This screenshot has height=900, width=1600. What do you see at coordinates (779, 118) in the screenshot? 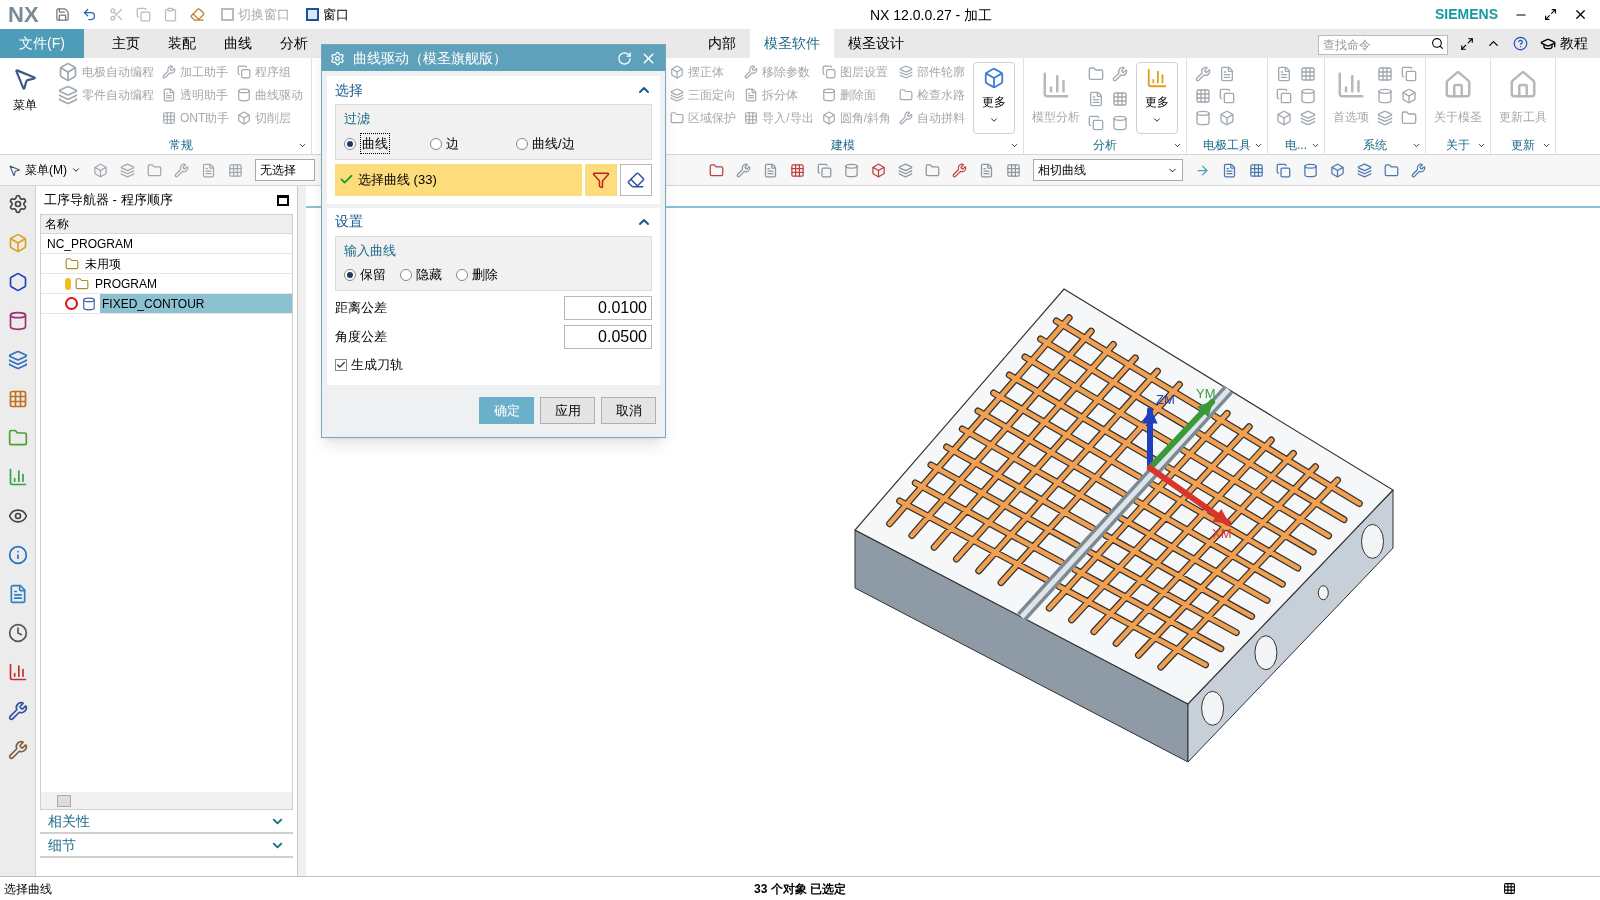
I see `ribbon-command: 导入/导出` at bounding box center [779, 118].